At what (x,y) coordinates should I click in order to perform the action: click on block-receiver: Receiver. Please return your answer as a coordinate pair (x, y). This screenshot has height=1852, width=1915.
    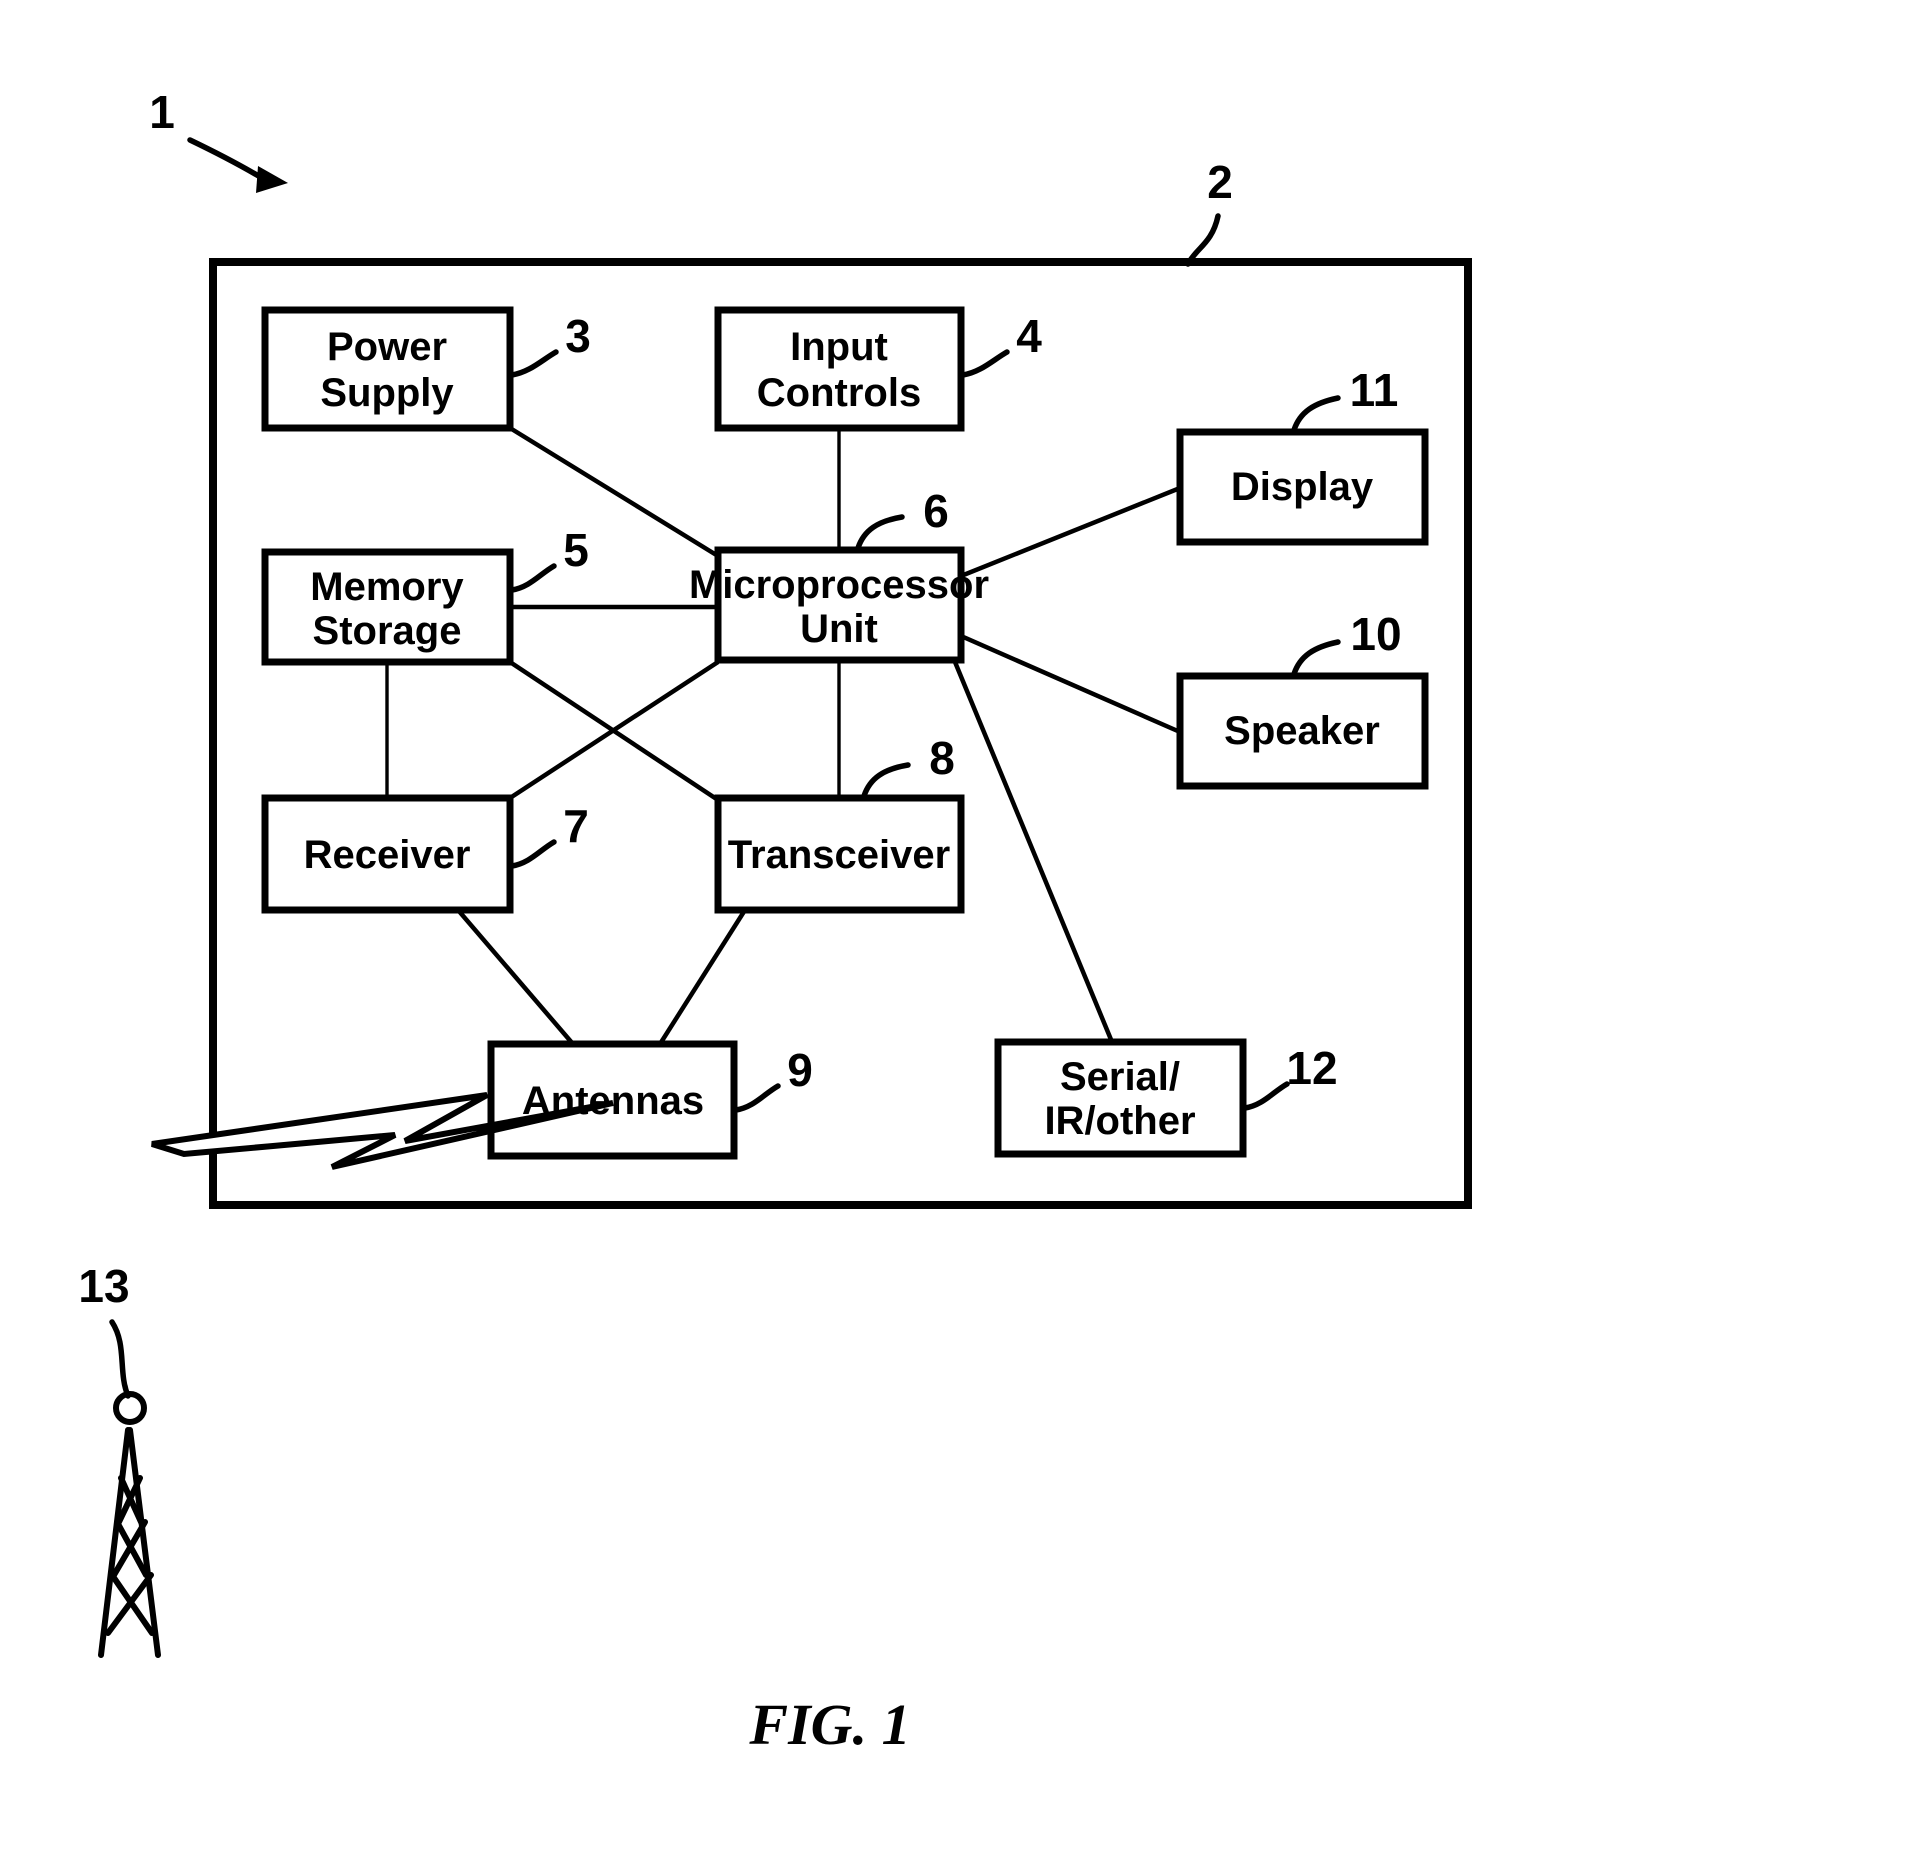
    Looking at the image, I should click on (387, 854).